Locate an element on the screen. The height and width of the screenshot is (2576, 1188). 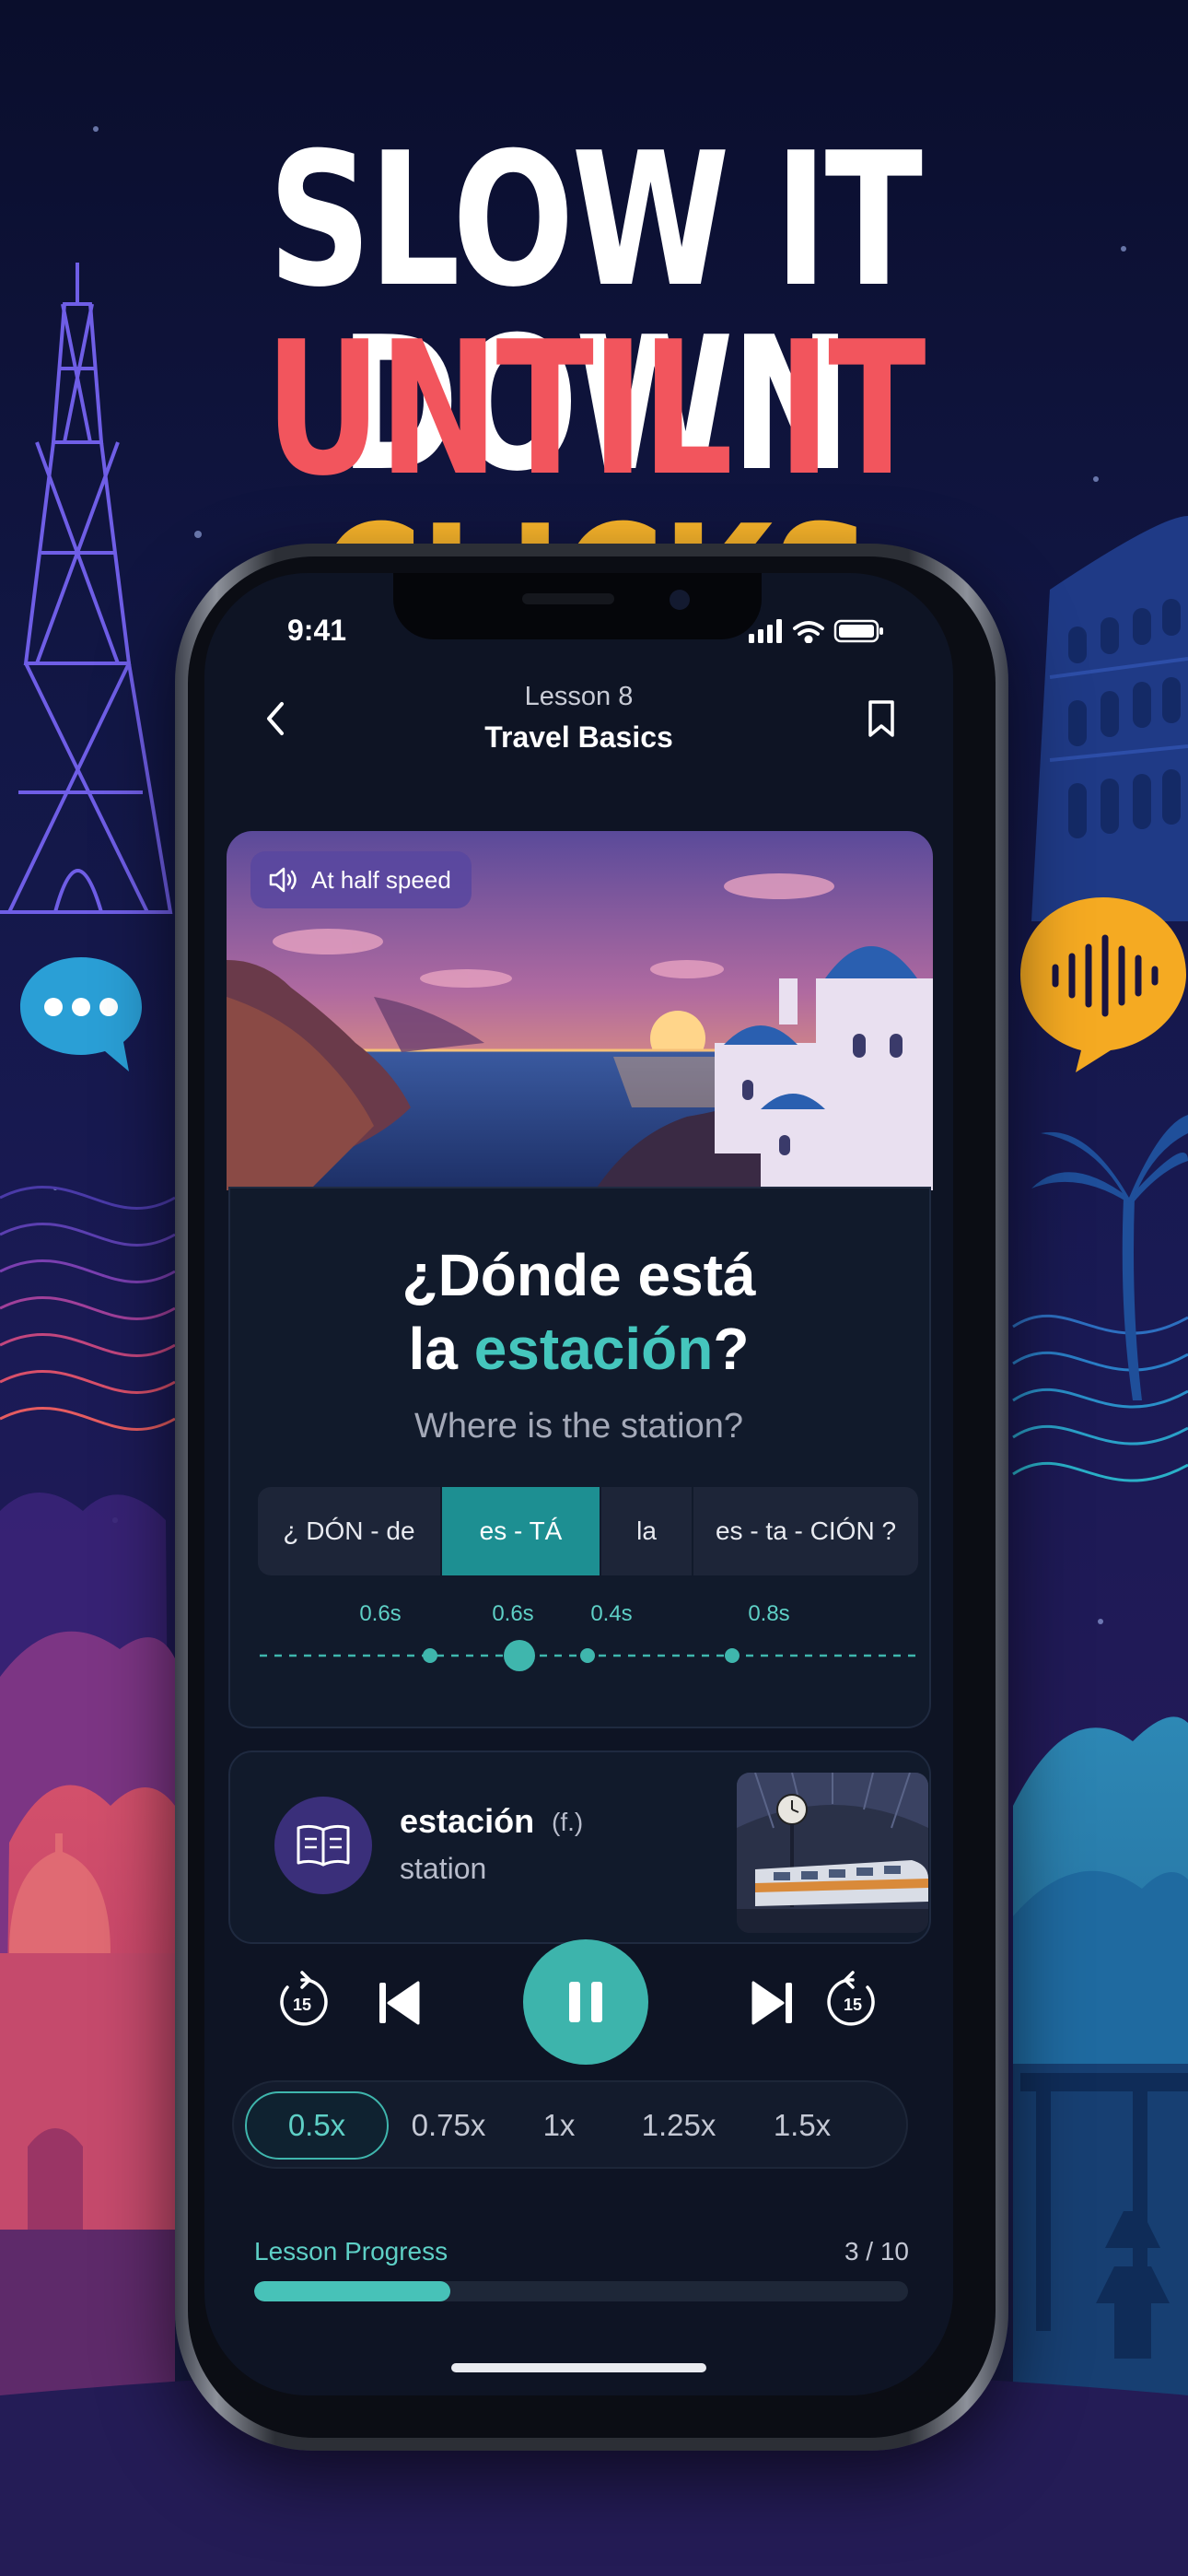
timing-scrubber is located at coordinates (589, 1655).